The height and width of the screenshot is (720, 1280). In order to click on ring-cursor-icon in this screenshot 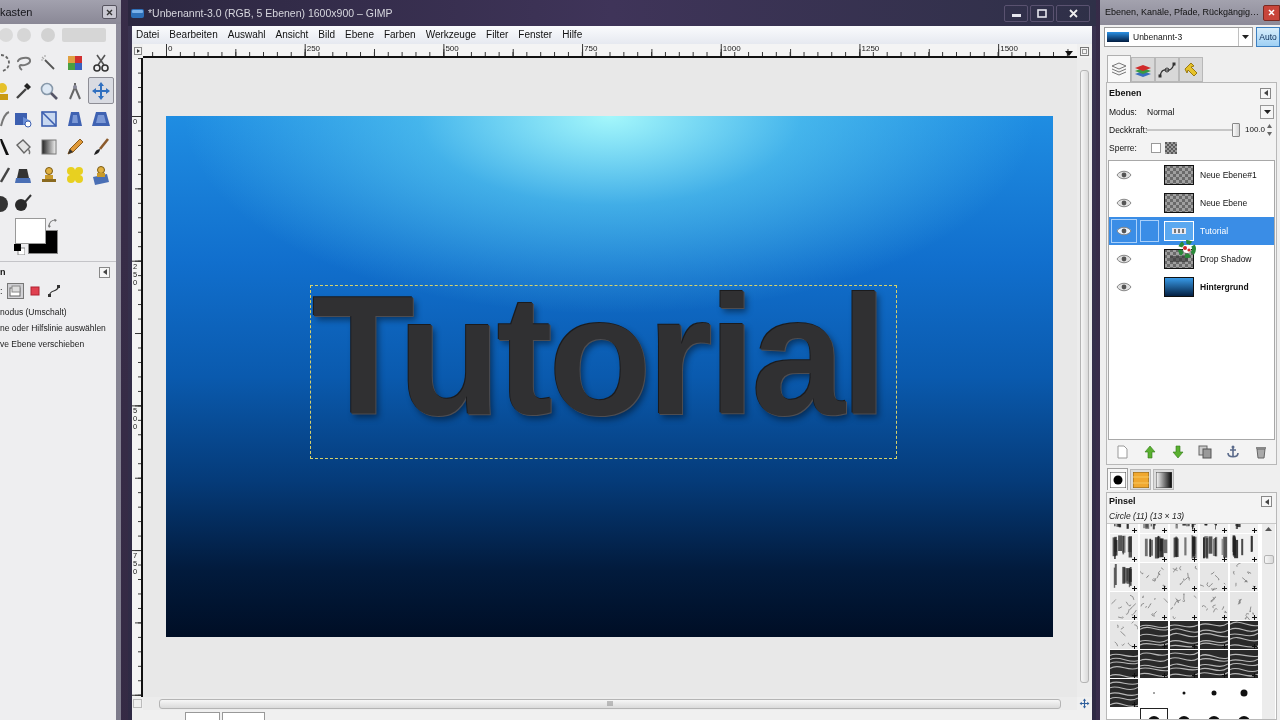, I will do `click(1187, 249)`.